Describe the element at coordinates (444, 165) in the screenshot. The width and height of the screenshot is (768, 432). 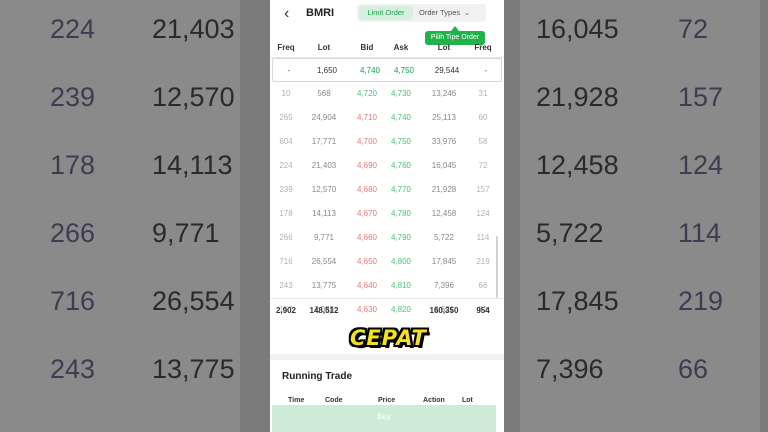
I see `offer-lot: 16,045` at that location.